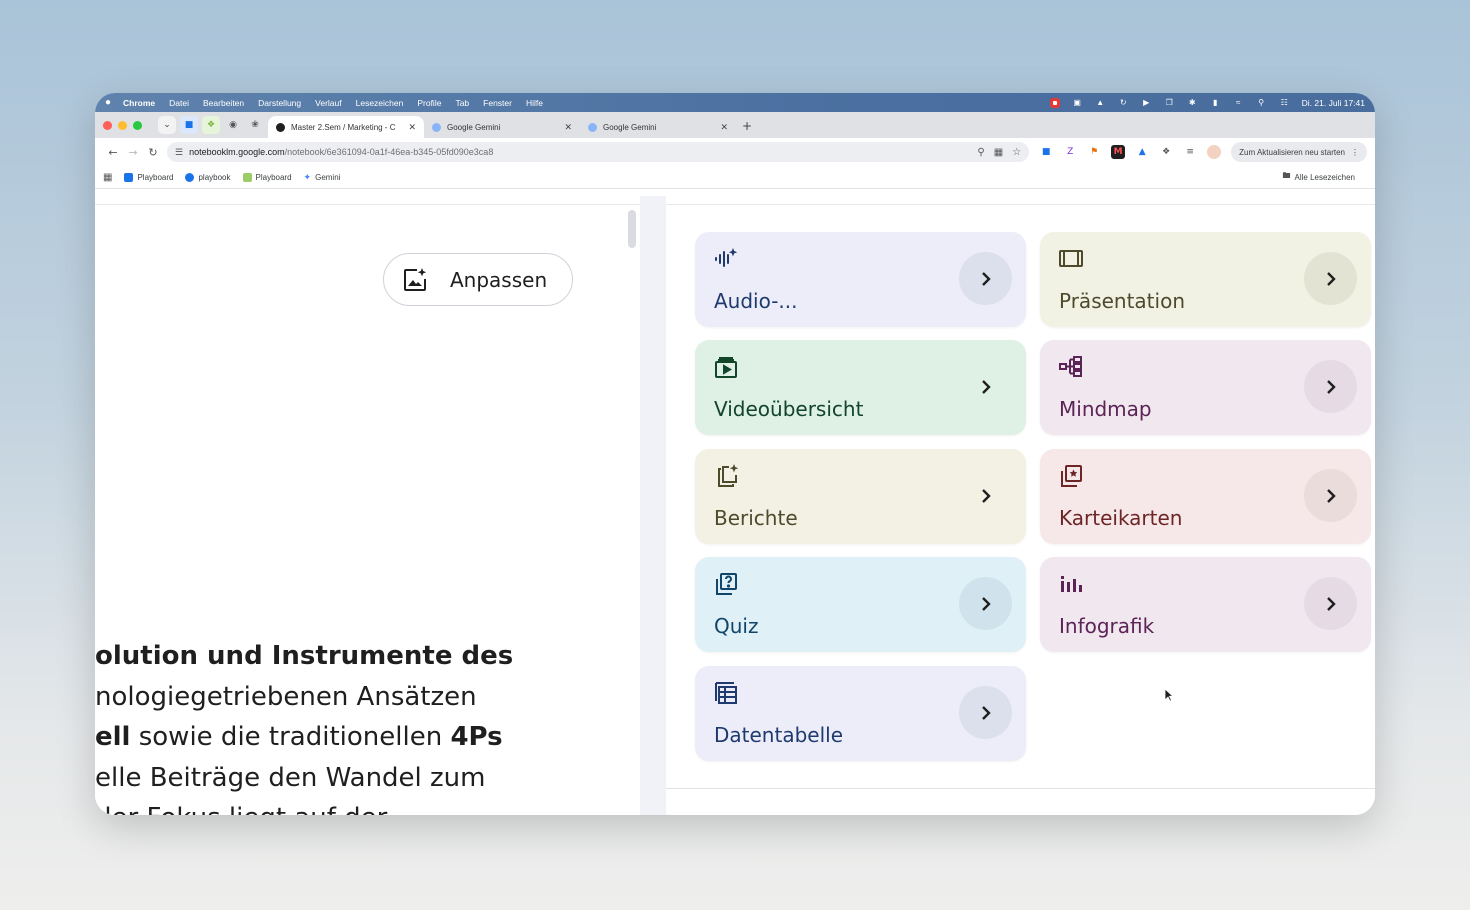 This screenshot has width=1470, height=910. What do you see at coordinates (1190, 152) in the screenshot?
I see `media-queue-icon: ≡` at bounding box center [1190, 152].